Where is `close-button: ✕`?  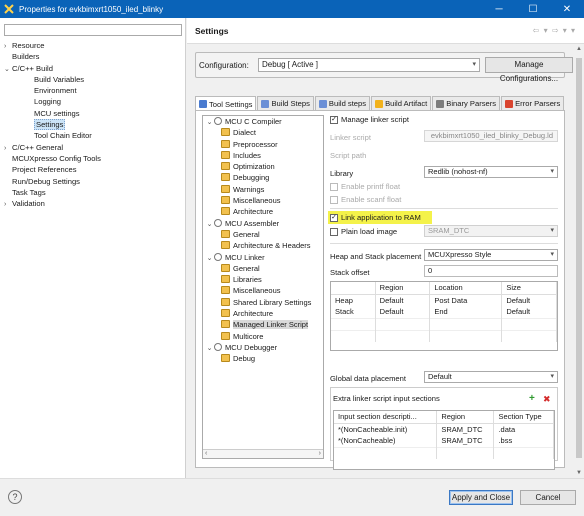
close-button: ✕ is located at coordinates (567, 9).